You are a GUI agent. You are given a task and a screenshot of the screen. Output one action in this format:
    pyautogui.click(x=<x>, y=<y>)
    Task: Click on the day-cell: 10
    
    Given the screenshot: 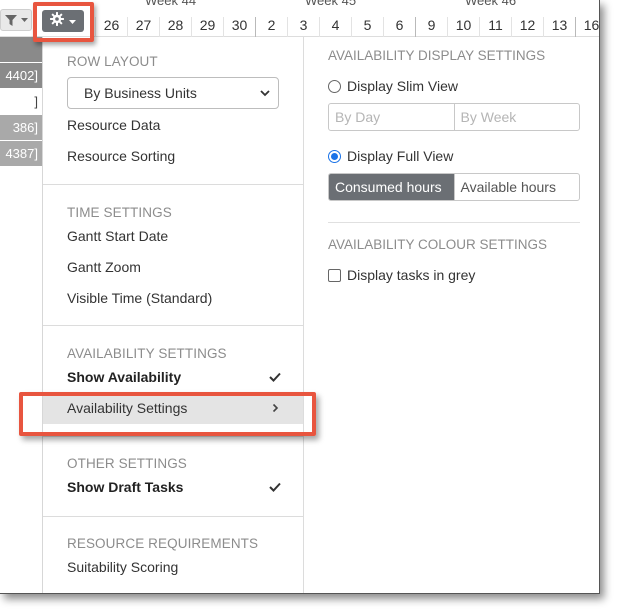 What is the action you would take?
    pyautogui.click(x=463, y=27)
    